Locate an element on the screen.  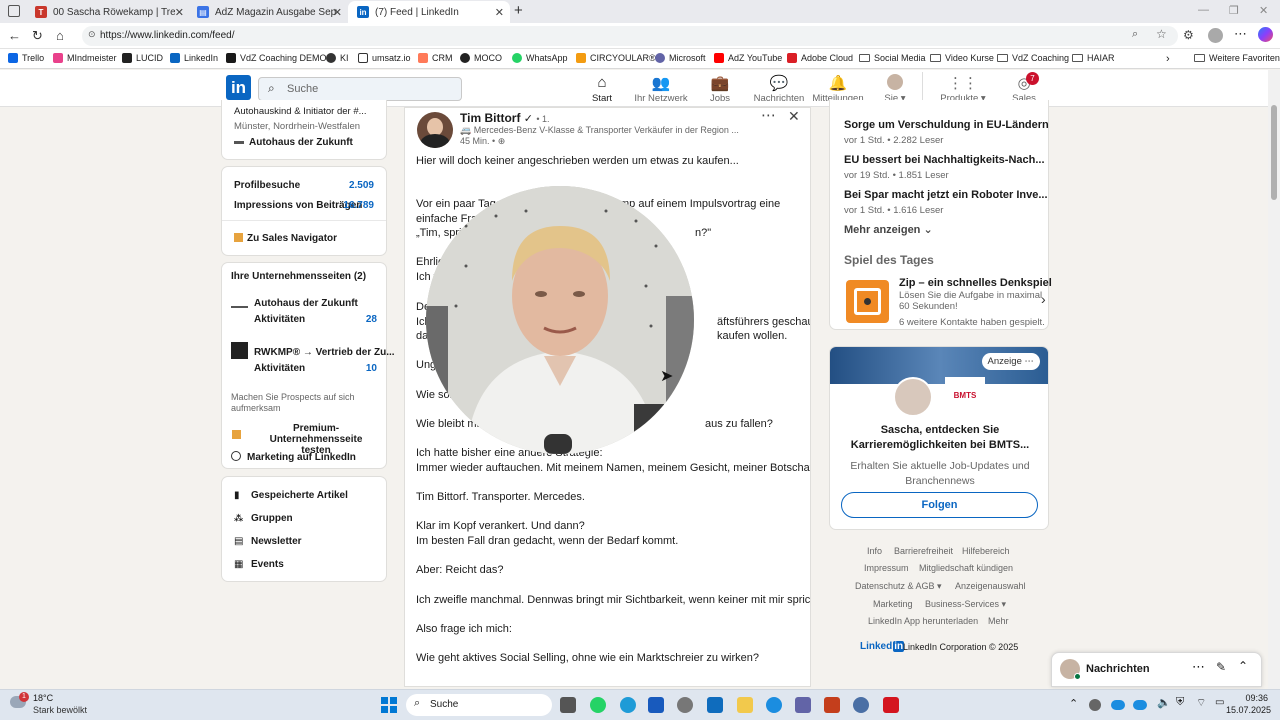
tray-chevron-icon: ⌃ is located at coordinates (1073, 703).